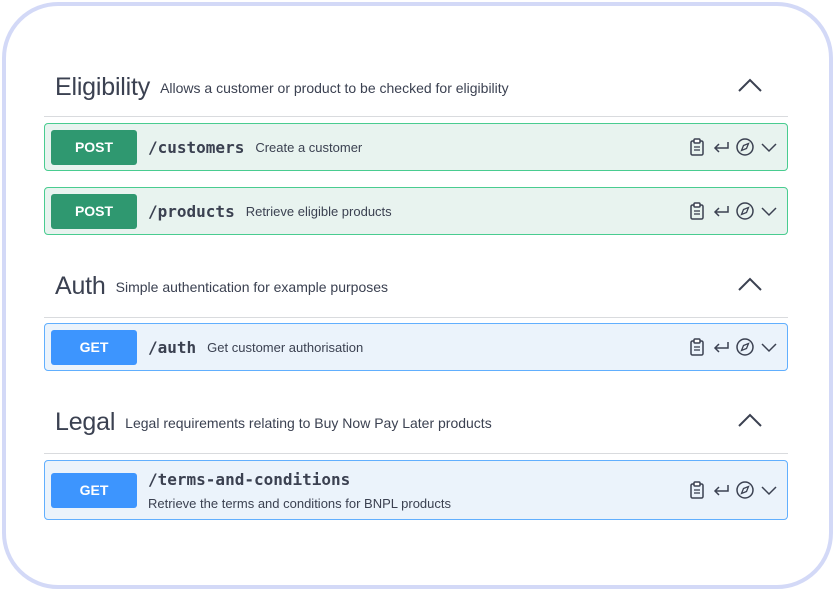 The height and width of the screenshot is (592, 836). I want to click on operation-summary: Retrieve eligible products, so click(318, 211).